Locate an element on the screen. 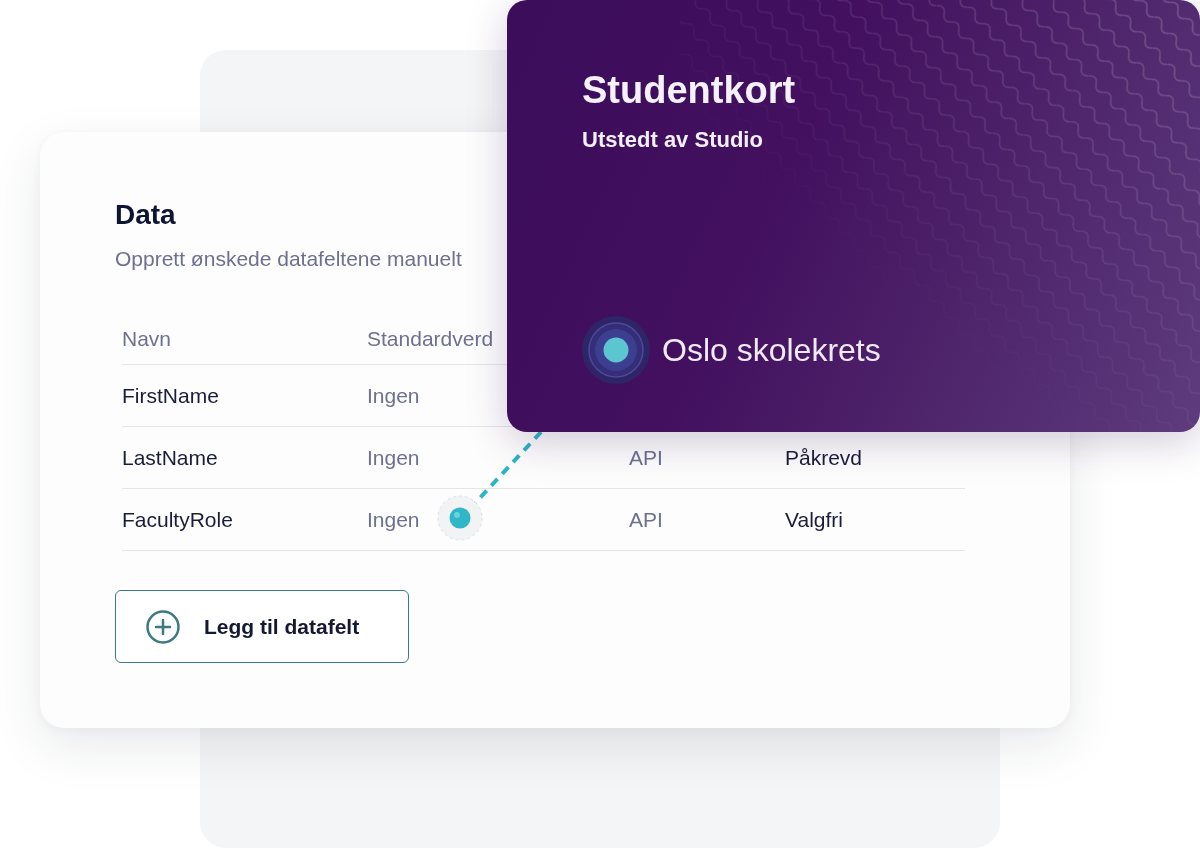 The image size is (1200, 850). table-cell-text: Valgfri is located at coordinates (814, 519).